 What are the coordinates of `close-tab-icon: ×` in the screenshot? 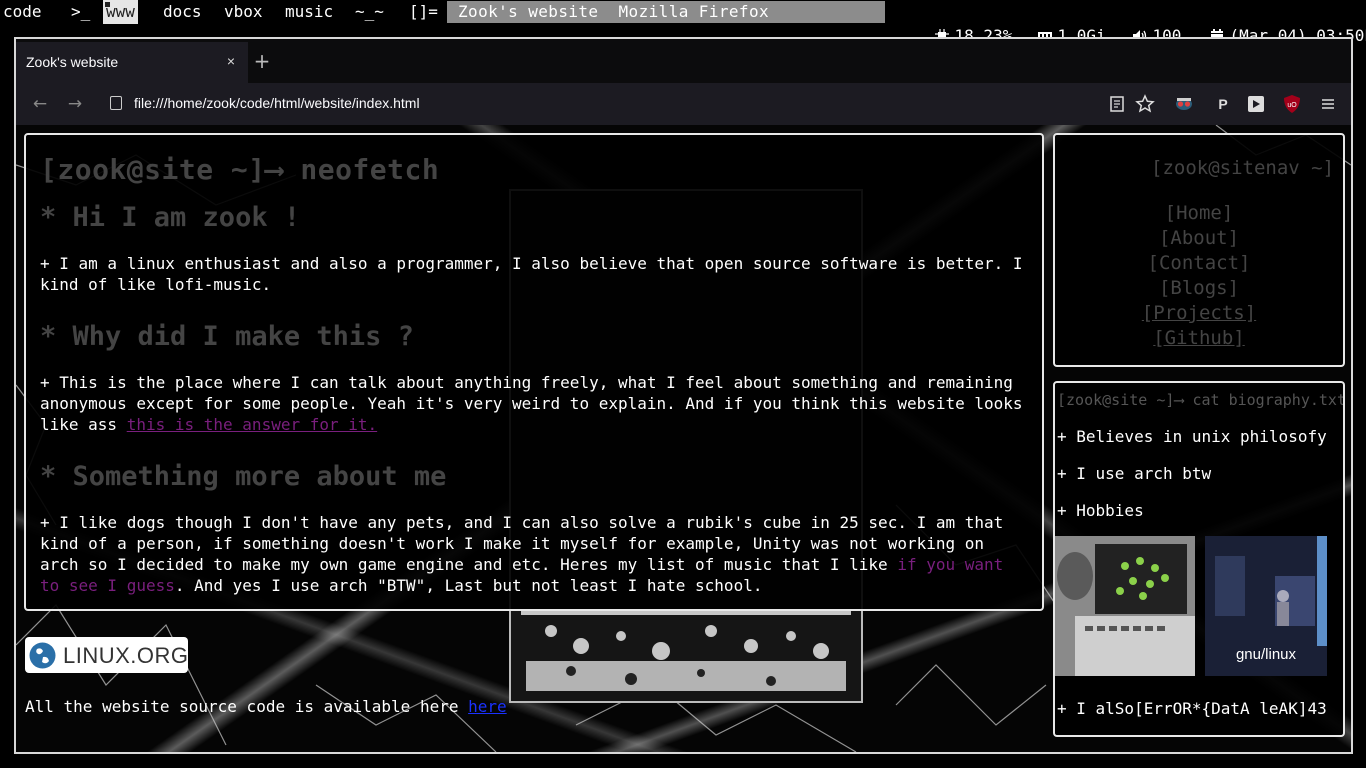 It's located at (231, 61).